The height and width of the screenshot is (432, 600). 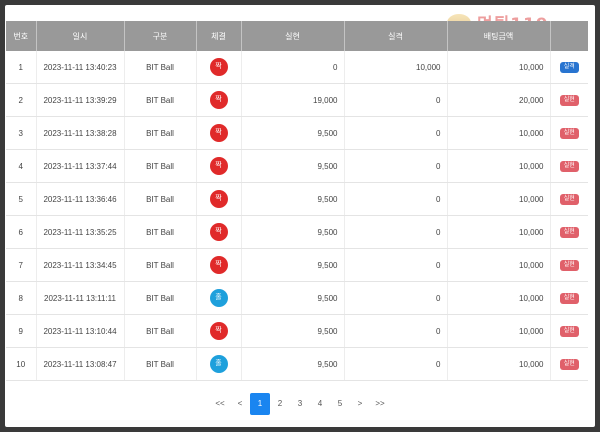 I want to click on row-no: 1, so click(x=21, y=67).